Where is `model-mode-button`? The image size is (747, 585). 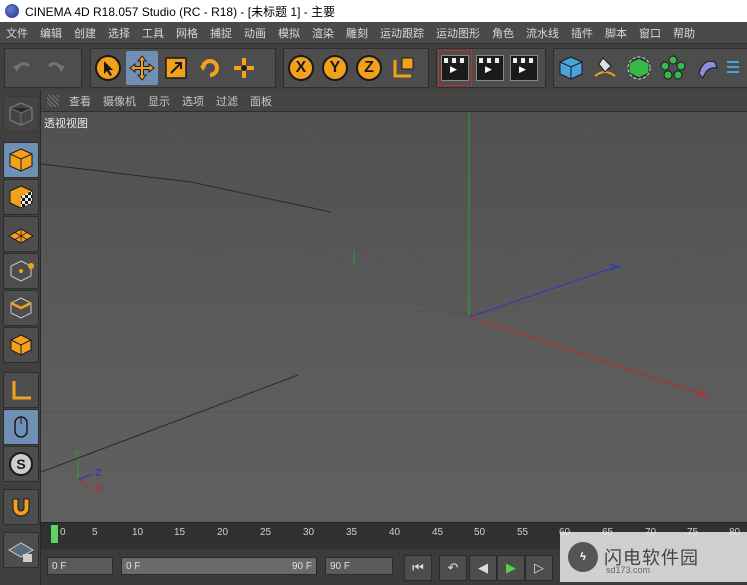
model-mode-button is located at coordinates (21, 160).